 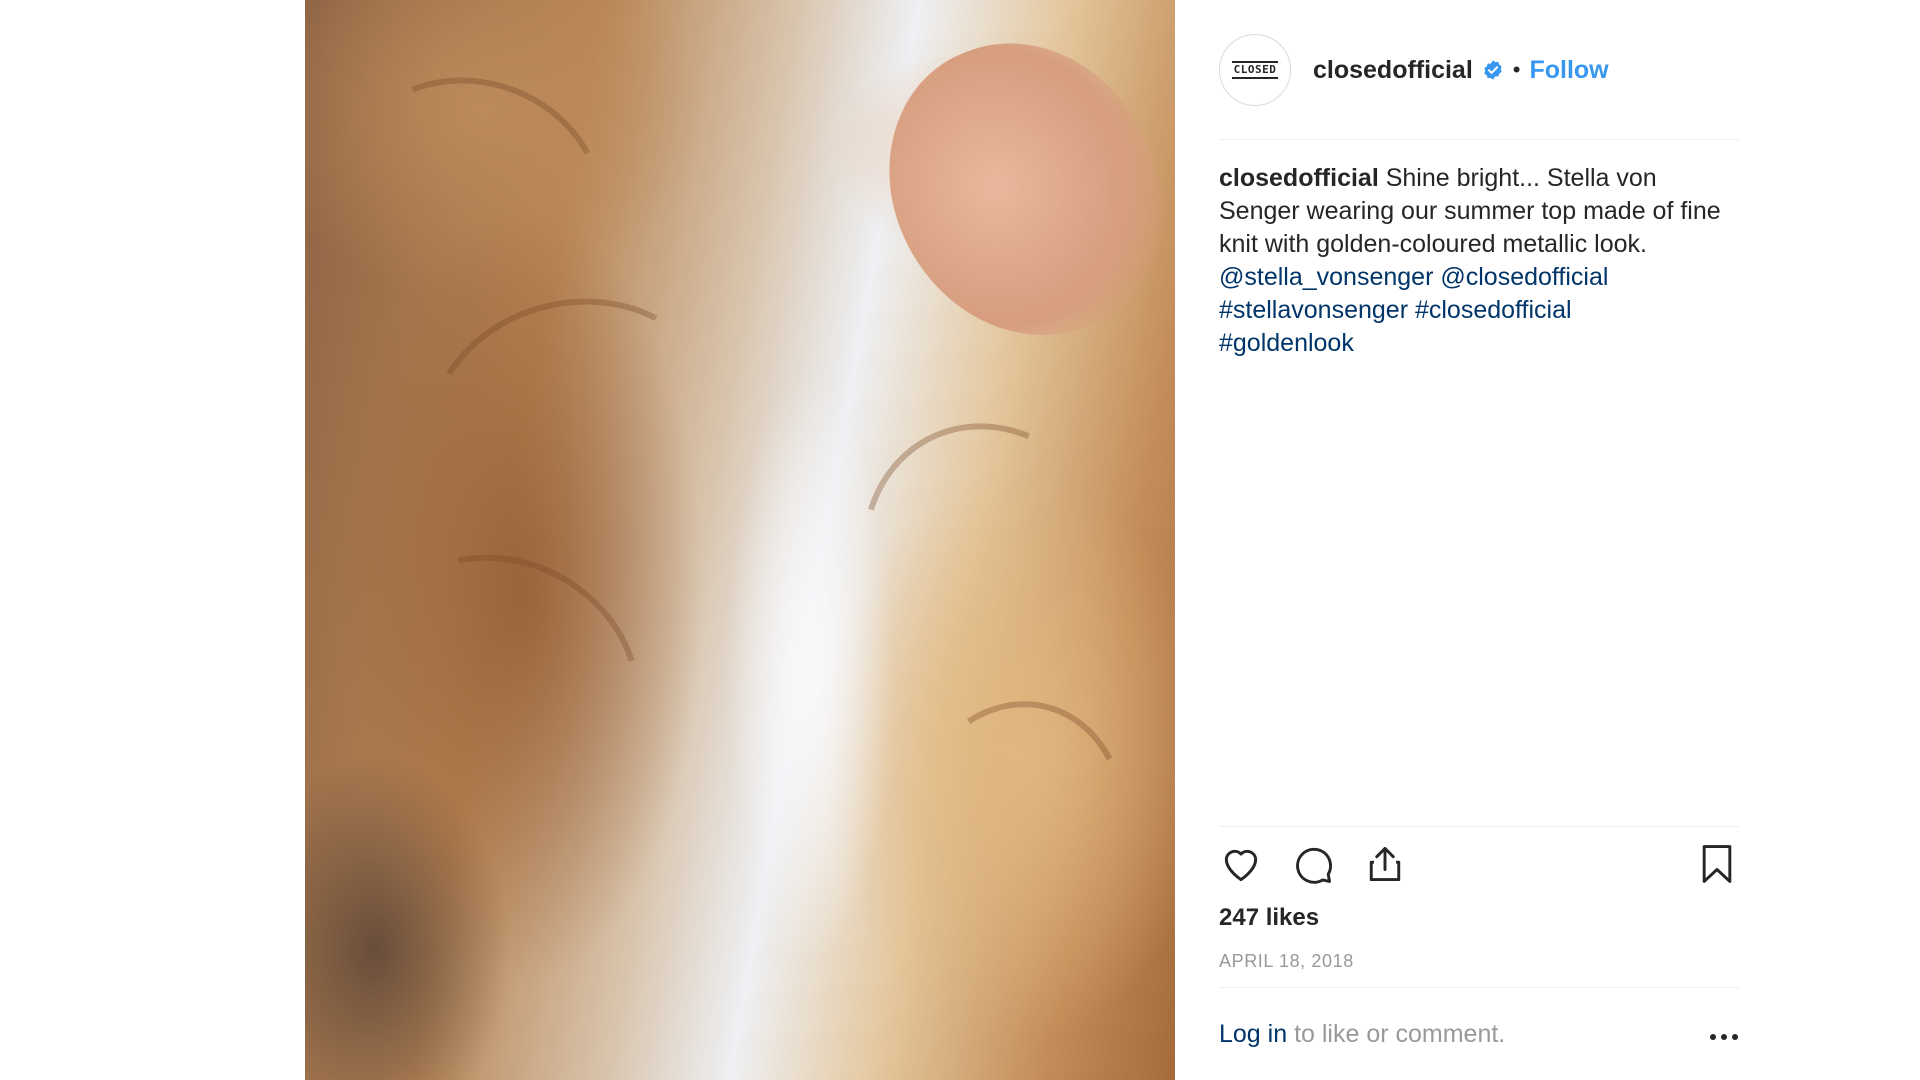 I want to click on brand-logo: CLOSED, so click(x=1255, y=70).